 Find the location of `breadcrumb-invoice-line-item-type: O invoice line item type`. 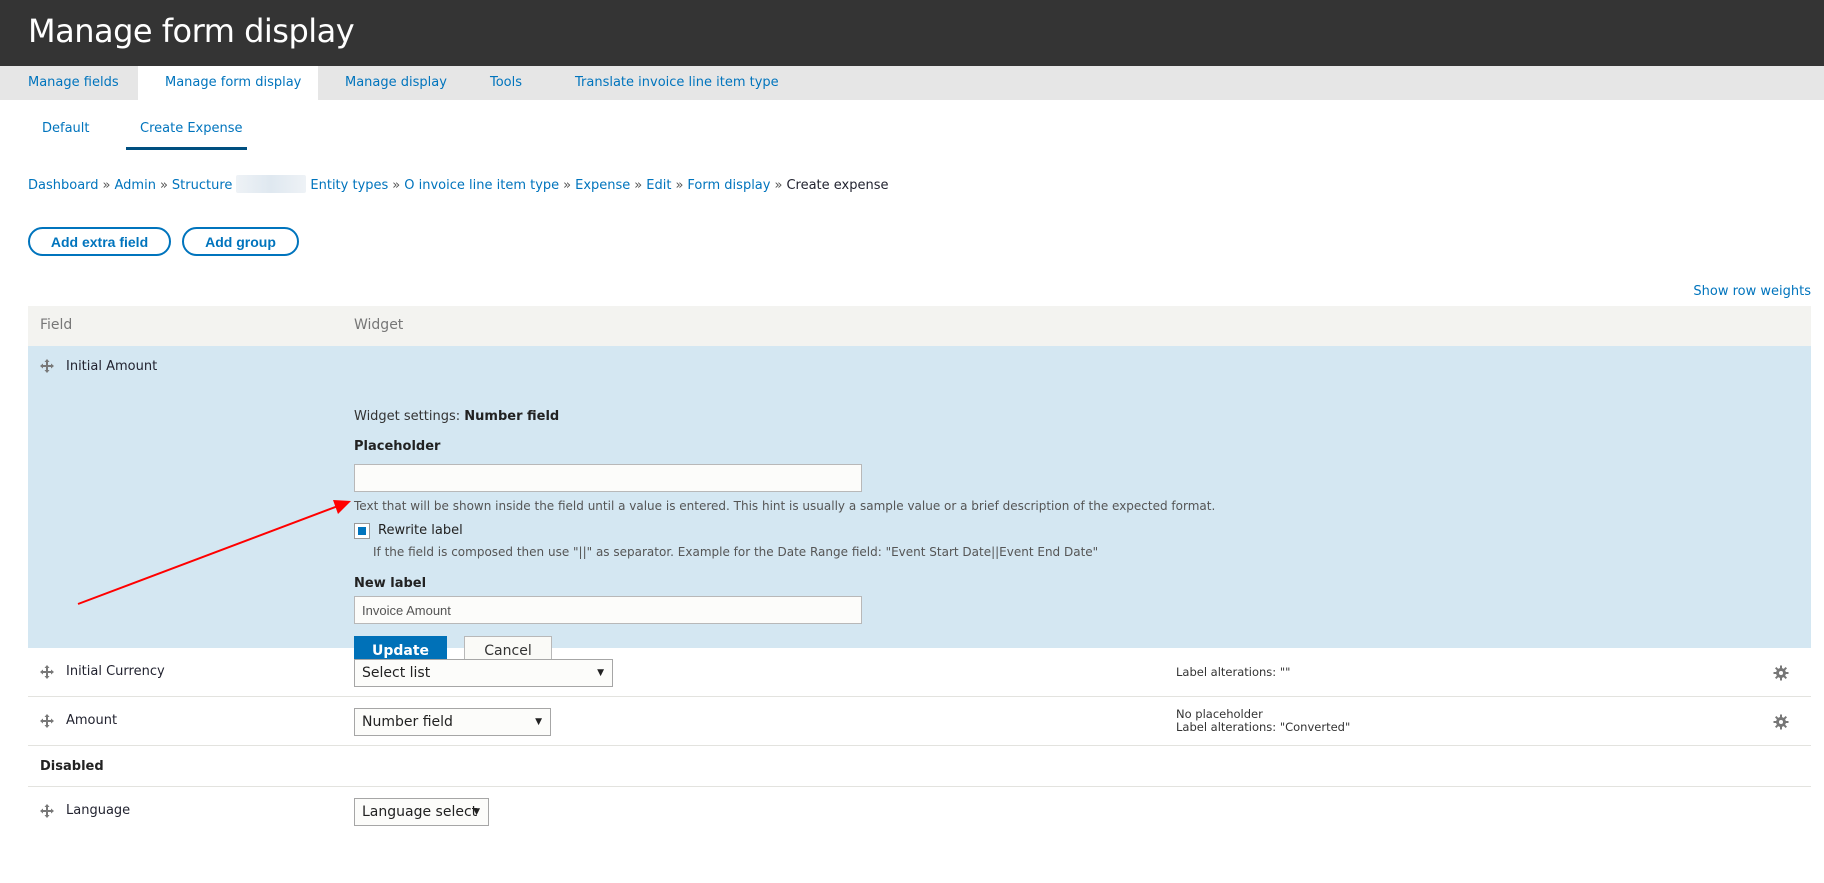

breadcrumb-invoice-line-item-type: O invoice line item type is located at coordinates (481, 185).